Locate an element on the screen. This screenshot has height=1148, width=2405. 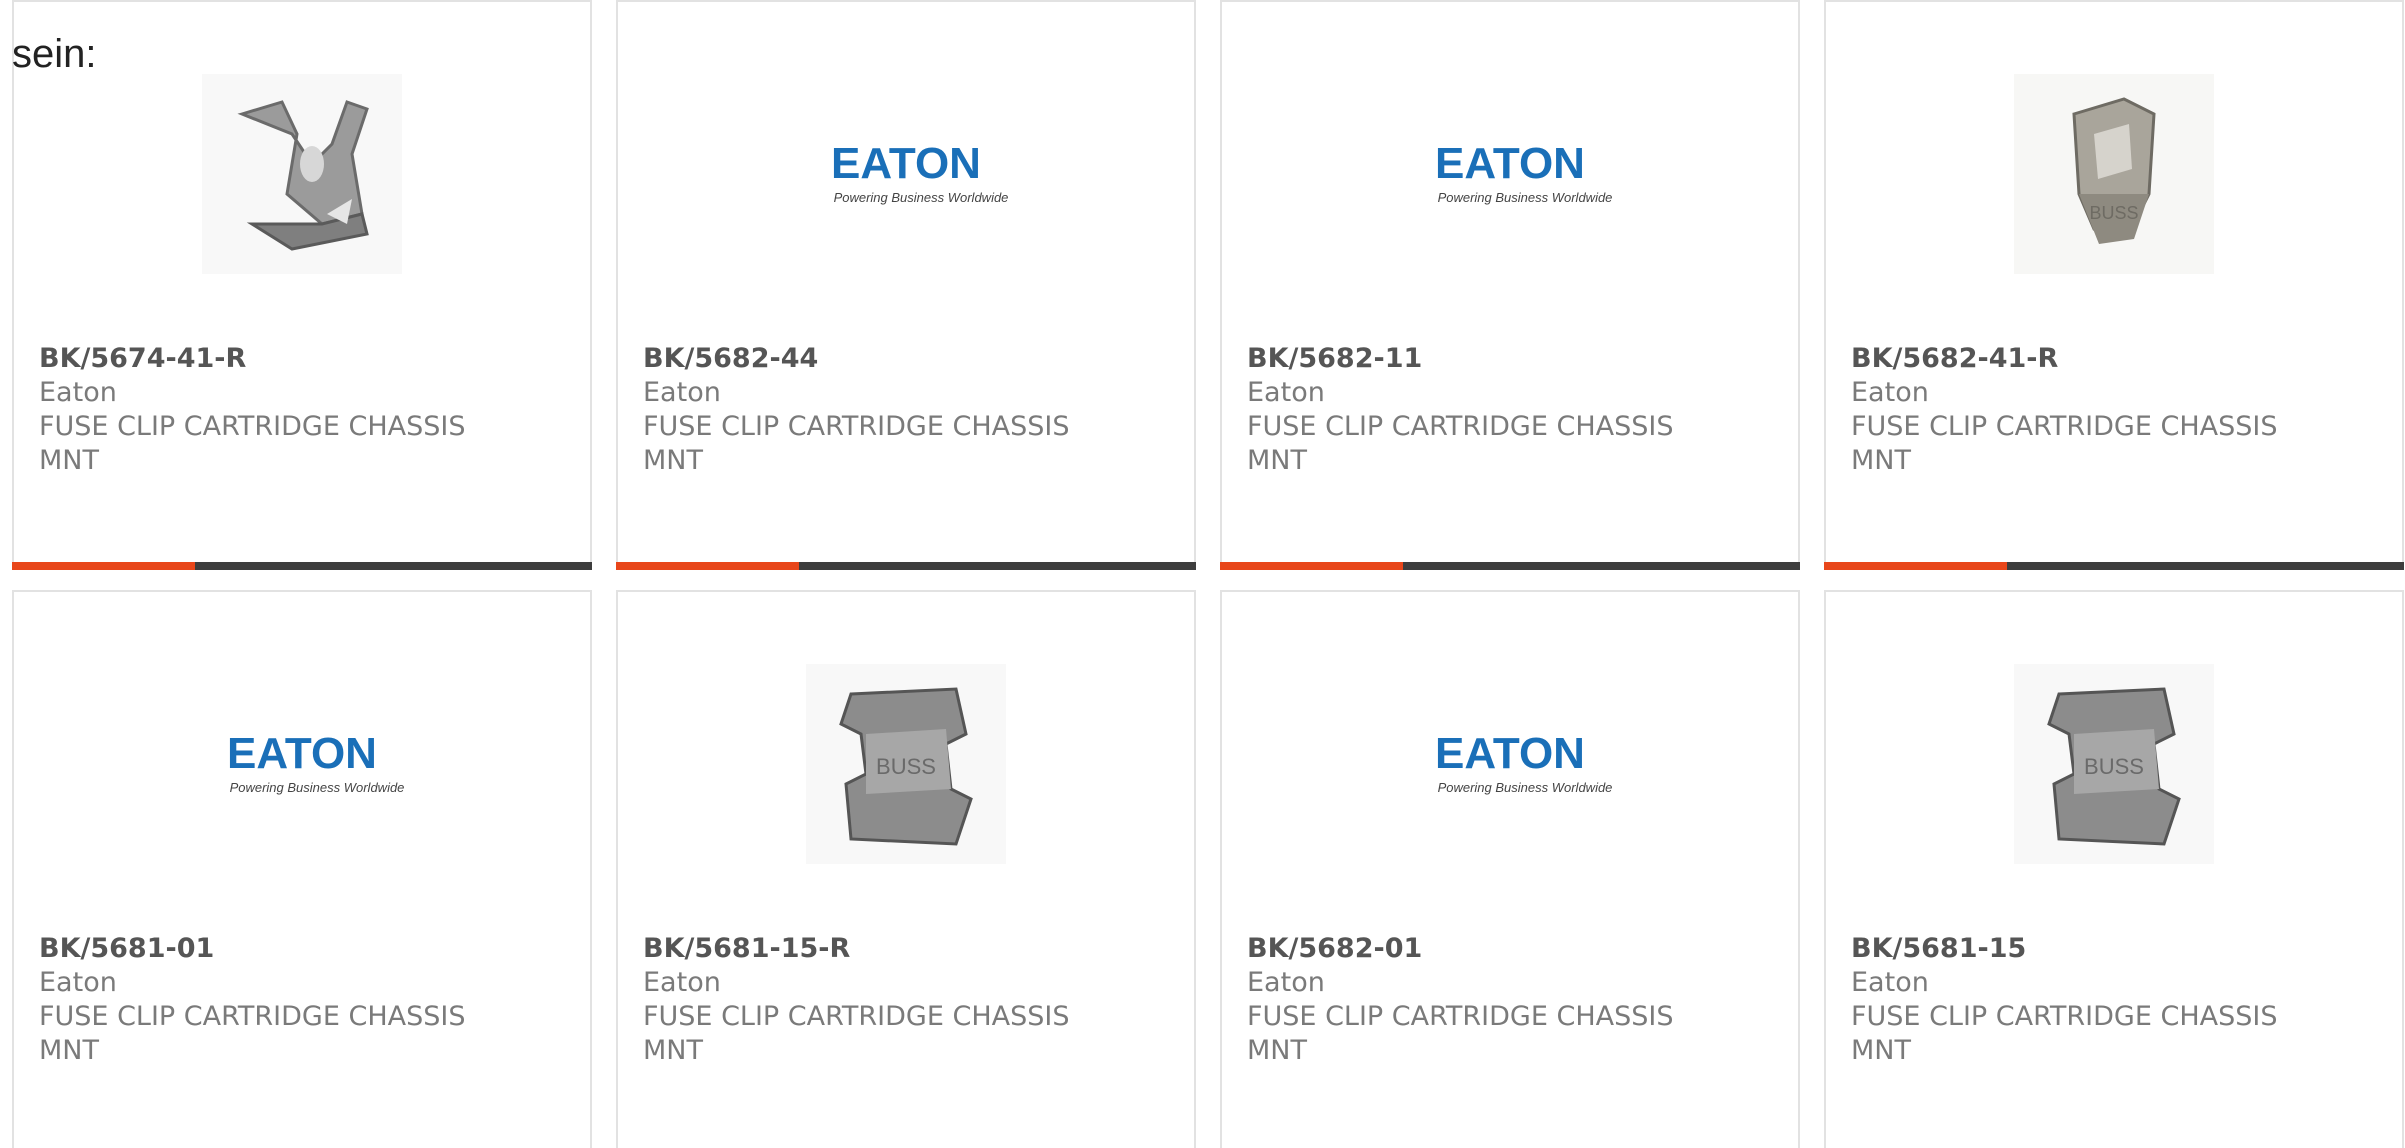
part-number: BK/5682-11 is located at coordinates (1462, 359).